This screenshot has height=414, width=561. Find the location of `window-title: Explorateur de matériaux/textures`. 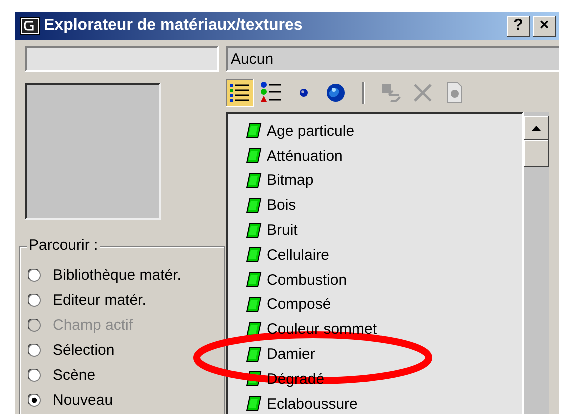

window-title: Explorateur de matériaux/textures is located at coordinates (174, 26).